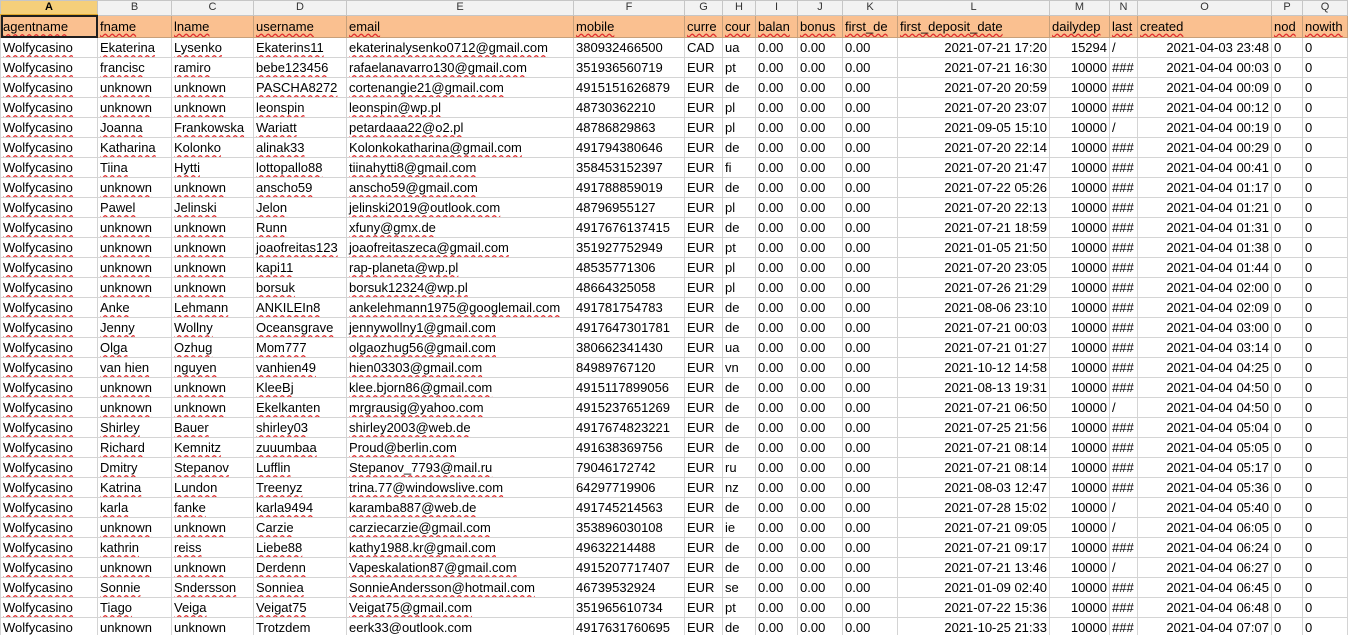 The height and width of the screenshot is (635, 1349). I want to click on table-cell: Kolonkokatharina@gmail.com, so click(460, 147).